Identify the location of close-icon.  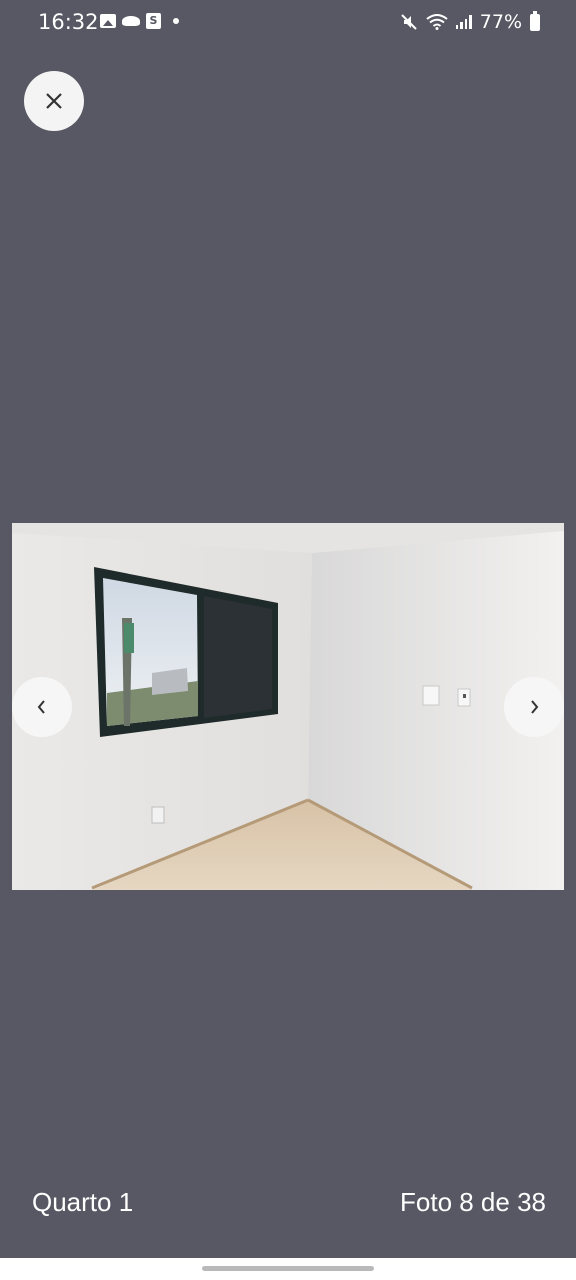
(54, 101).